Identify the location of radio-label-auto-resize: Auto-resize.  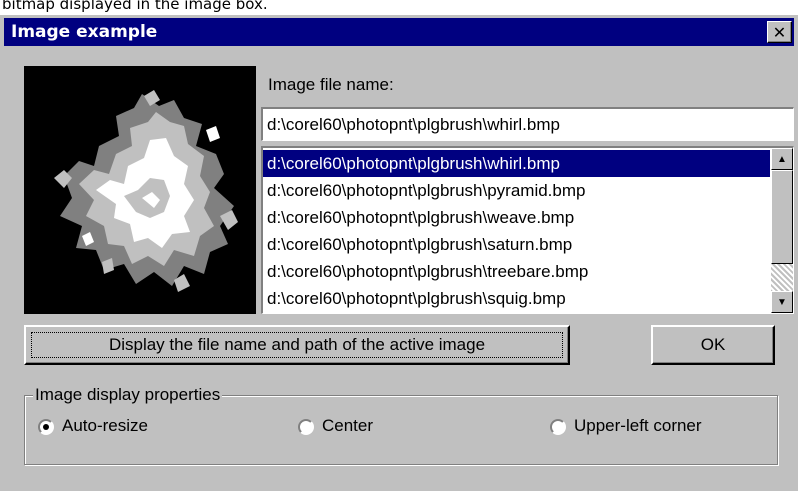
(105, 426).